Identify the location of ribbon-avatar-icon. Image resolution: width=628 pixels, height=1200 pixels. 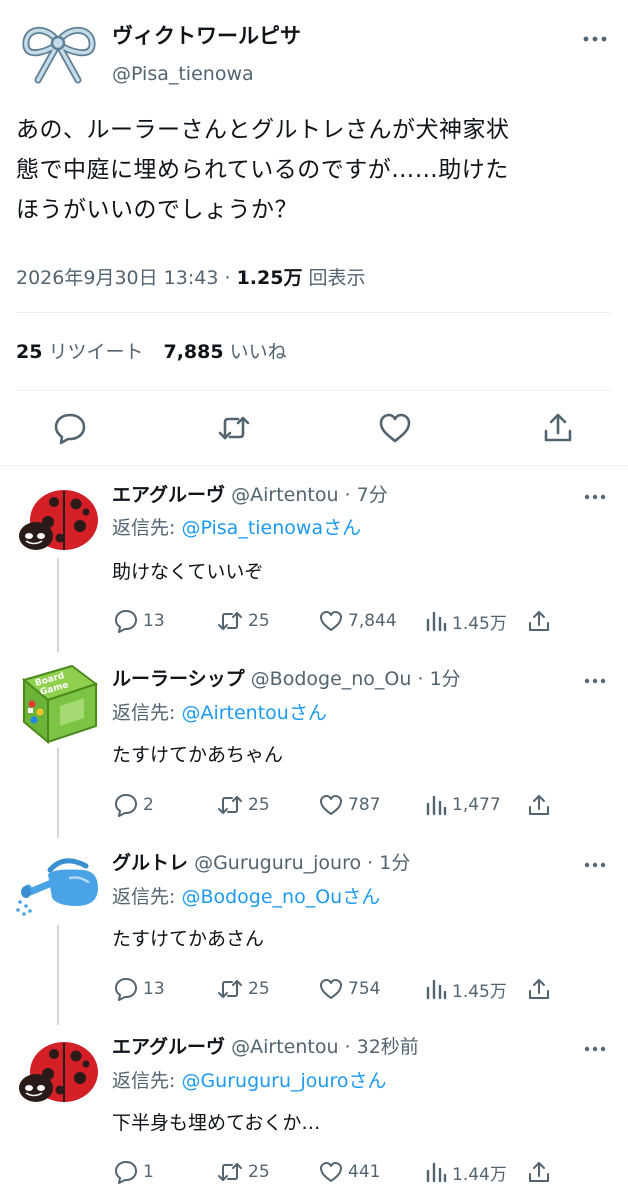
(59, 53).